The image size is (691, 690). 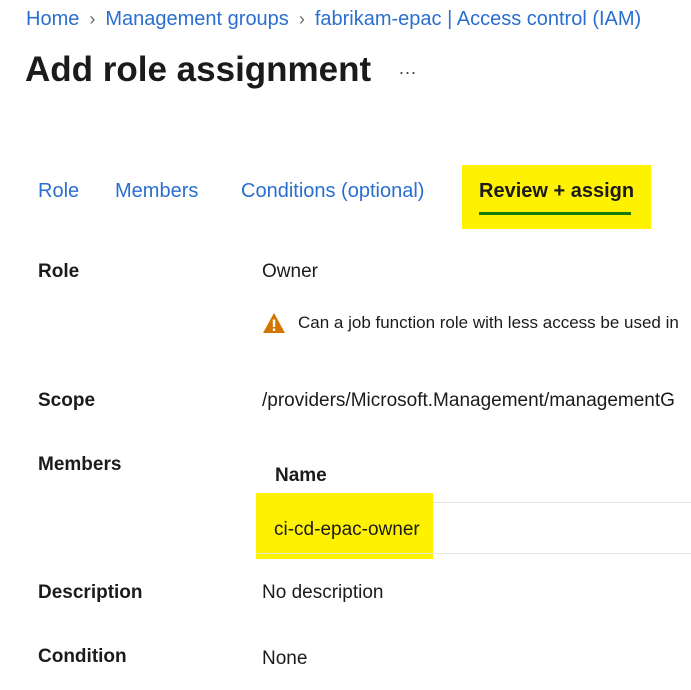 I want to click on warning-icon, so click(x=274, y=323).